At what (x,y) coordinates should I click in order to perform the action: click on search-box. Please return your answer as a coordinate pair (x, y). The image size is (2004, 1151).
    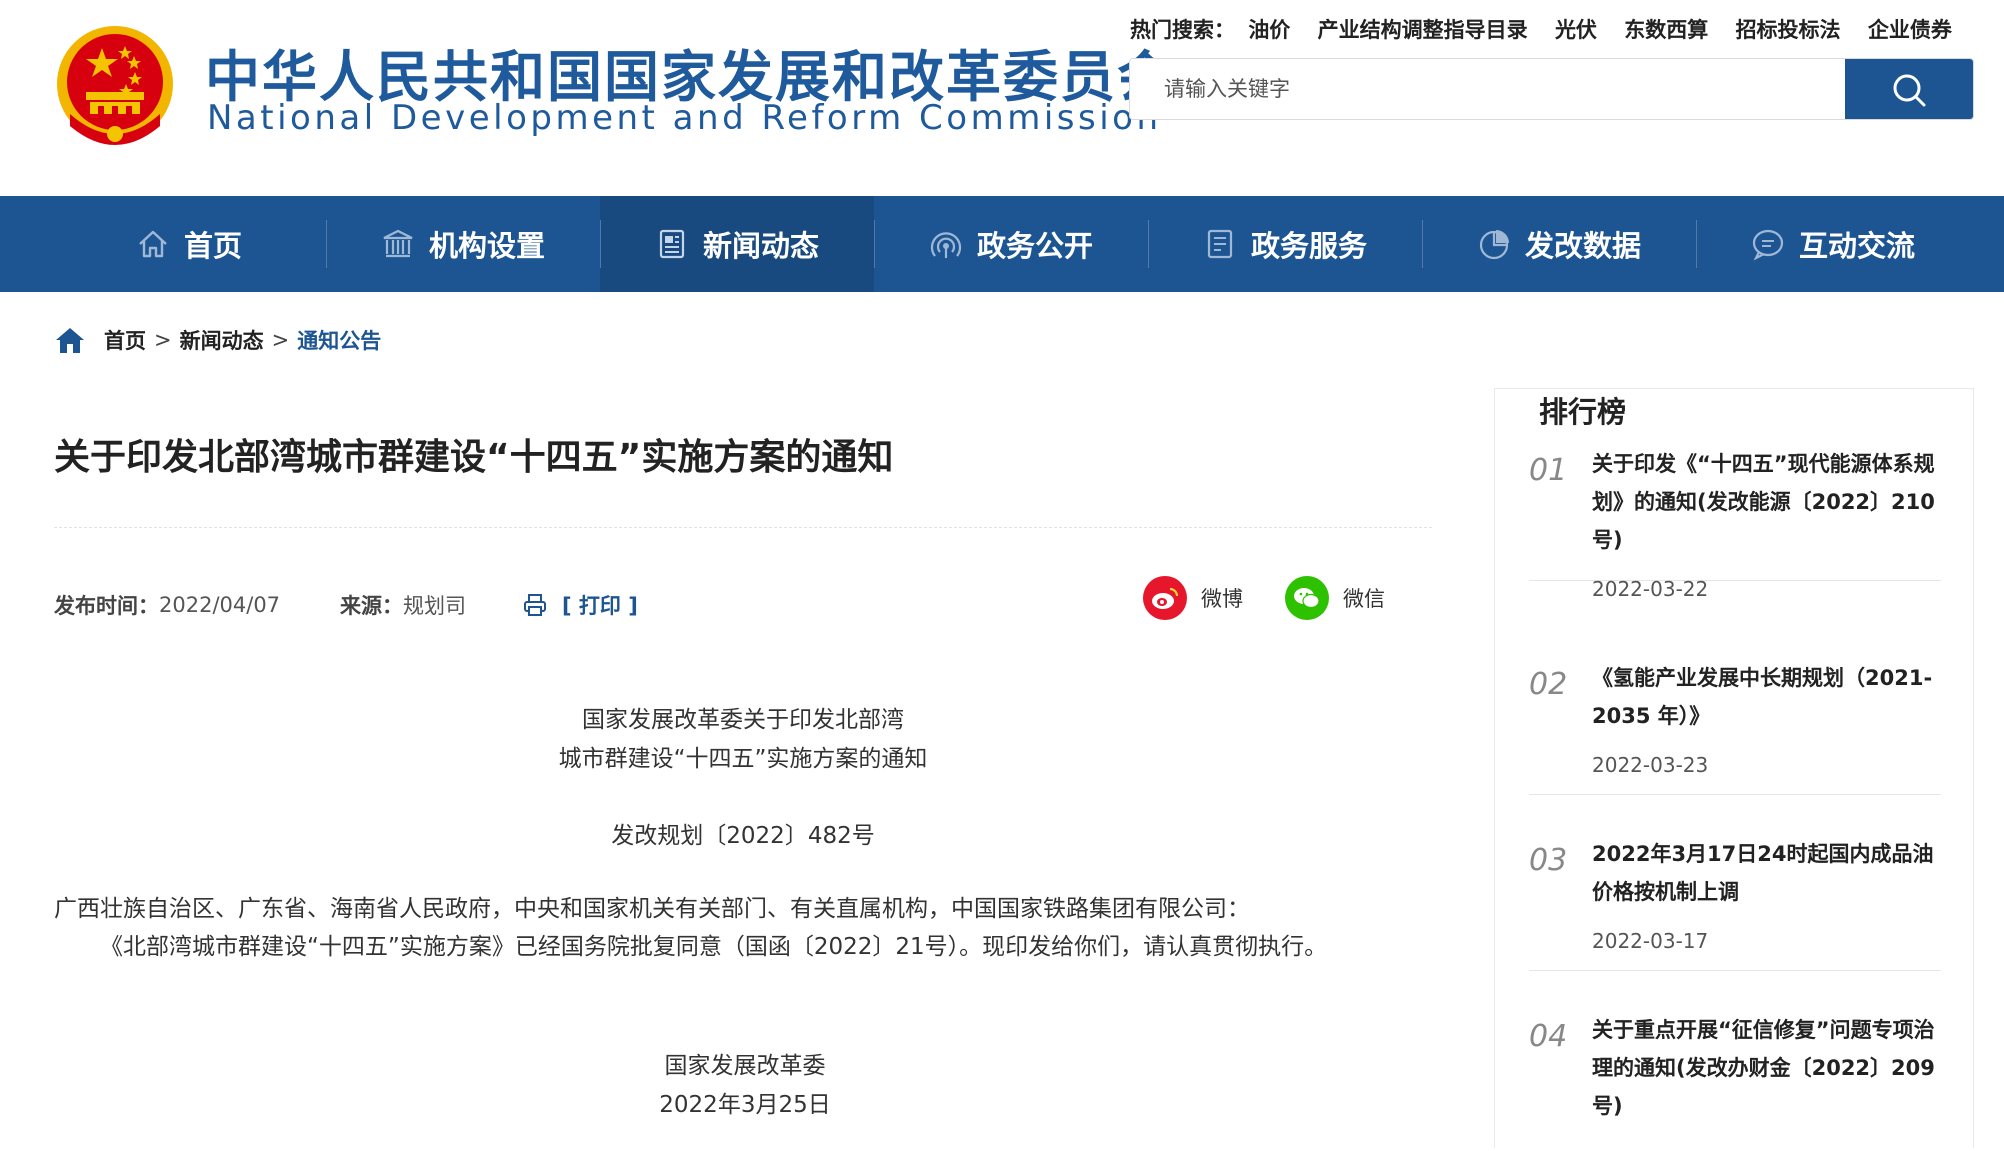
    Looking at the image, I should click on (1551, 89).